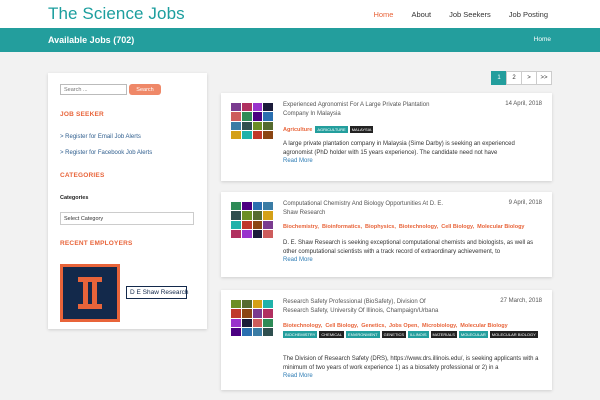 The height and width of the screenshot is (400, 600). What do you see at coordinates (100, 137) in the screenshot?
I see `email-alerts-link: > Register for Email Job Alerts` at bounding box center [100, 137].